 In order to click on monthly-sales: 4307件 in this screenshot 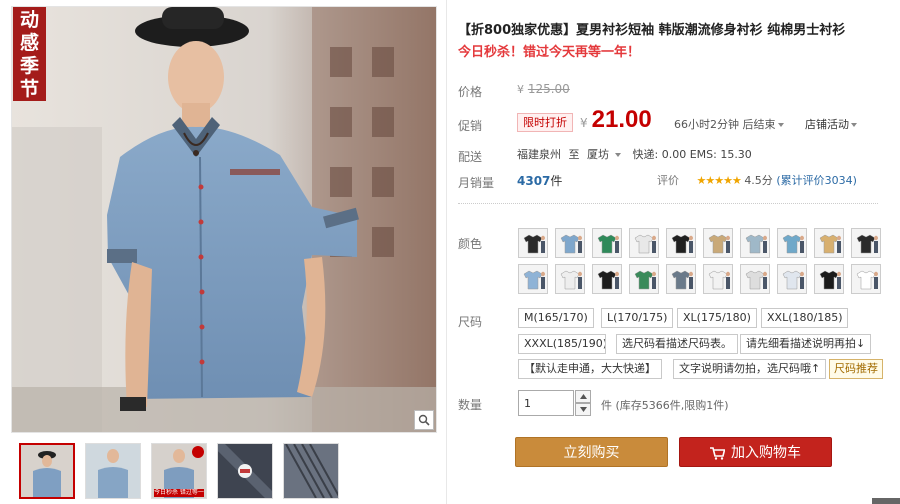, I will do `click(539, 180)`.